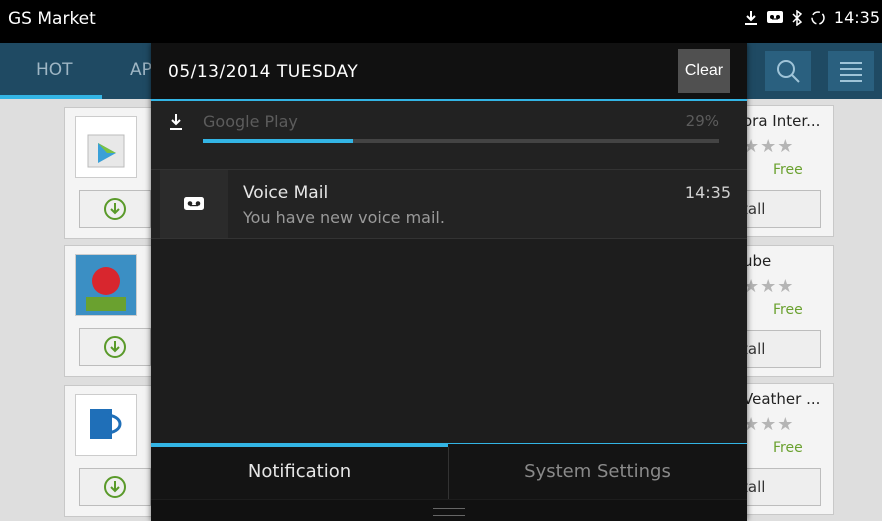  I want to click on search-button, so click(788, 71).